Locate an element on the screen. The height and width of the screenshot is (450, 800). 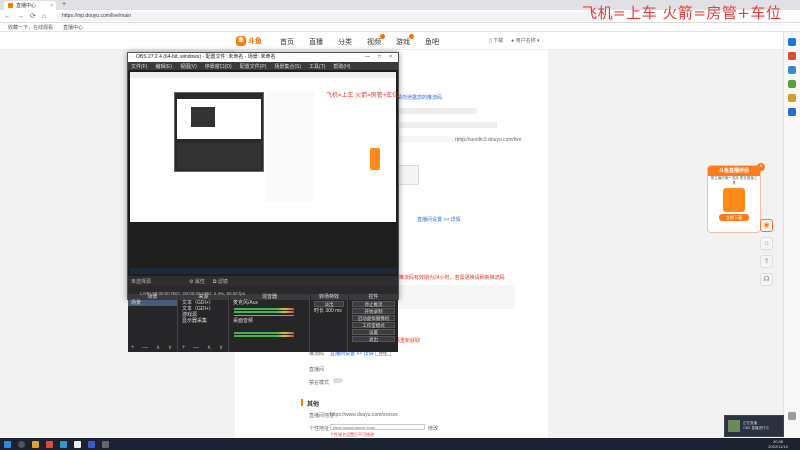
scenes-footer-icons: + — ∧ ∨ is located at coordinates (153, 347).